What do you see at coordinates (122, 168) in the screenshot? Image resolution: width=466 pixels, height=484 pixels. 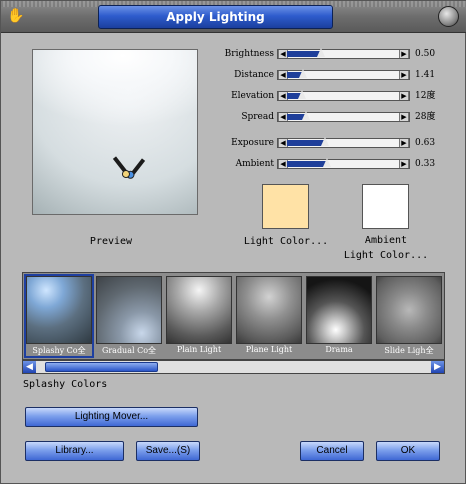 I see `light-handle-yellow` at bounding box center [122, 168].